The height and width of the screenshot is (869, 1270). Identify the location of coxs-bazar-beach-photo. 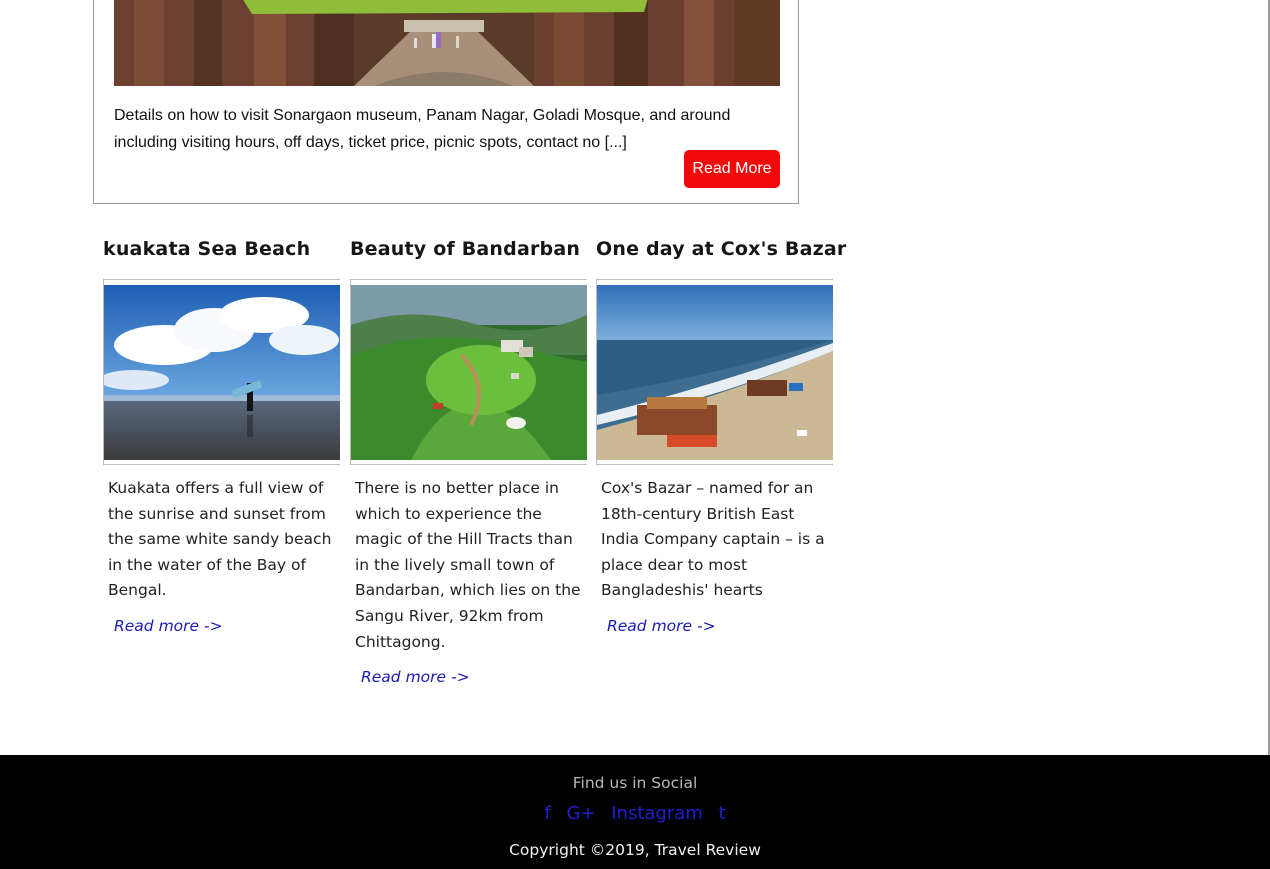
(715, 372).